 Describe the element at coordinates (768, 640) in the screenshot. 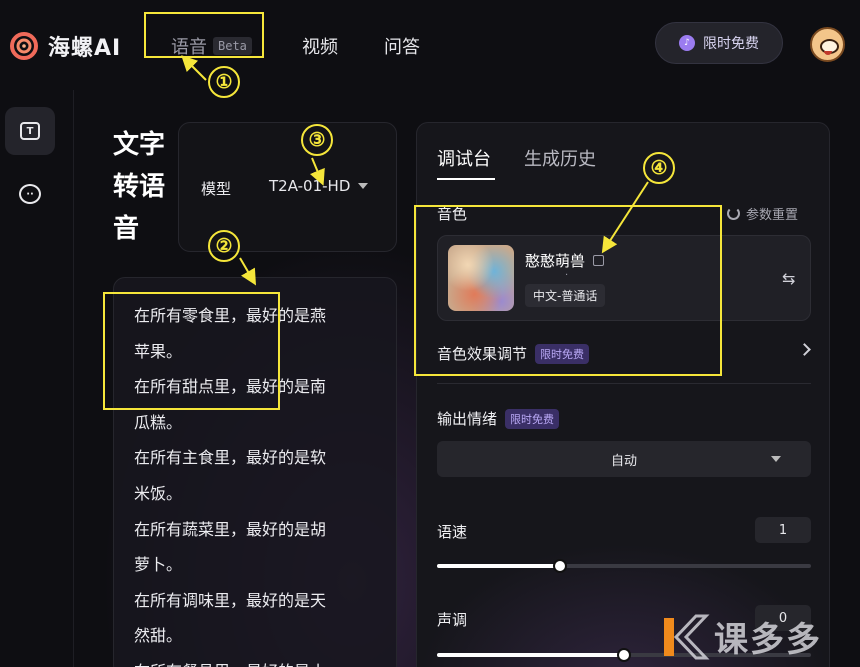

I see `watermark-text: 课多多` at that location.